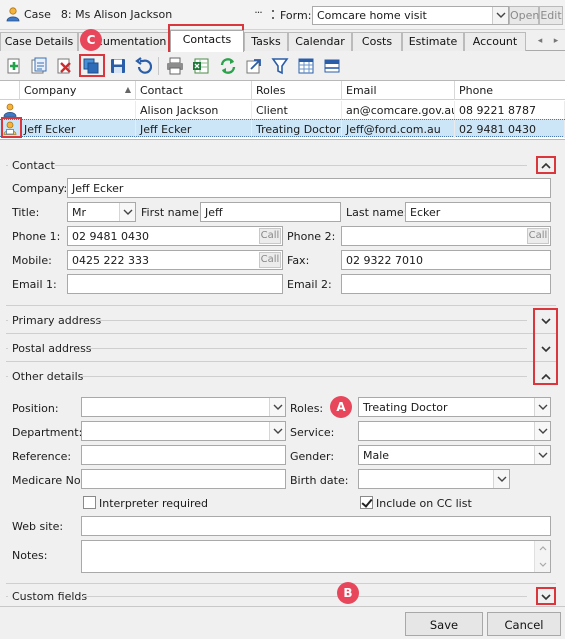 The image size is (565, 639). Describe the element at coordinates (42, 456) in the screenshot. I see `reference-label: Reference:` at that location.